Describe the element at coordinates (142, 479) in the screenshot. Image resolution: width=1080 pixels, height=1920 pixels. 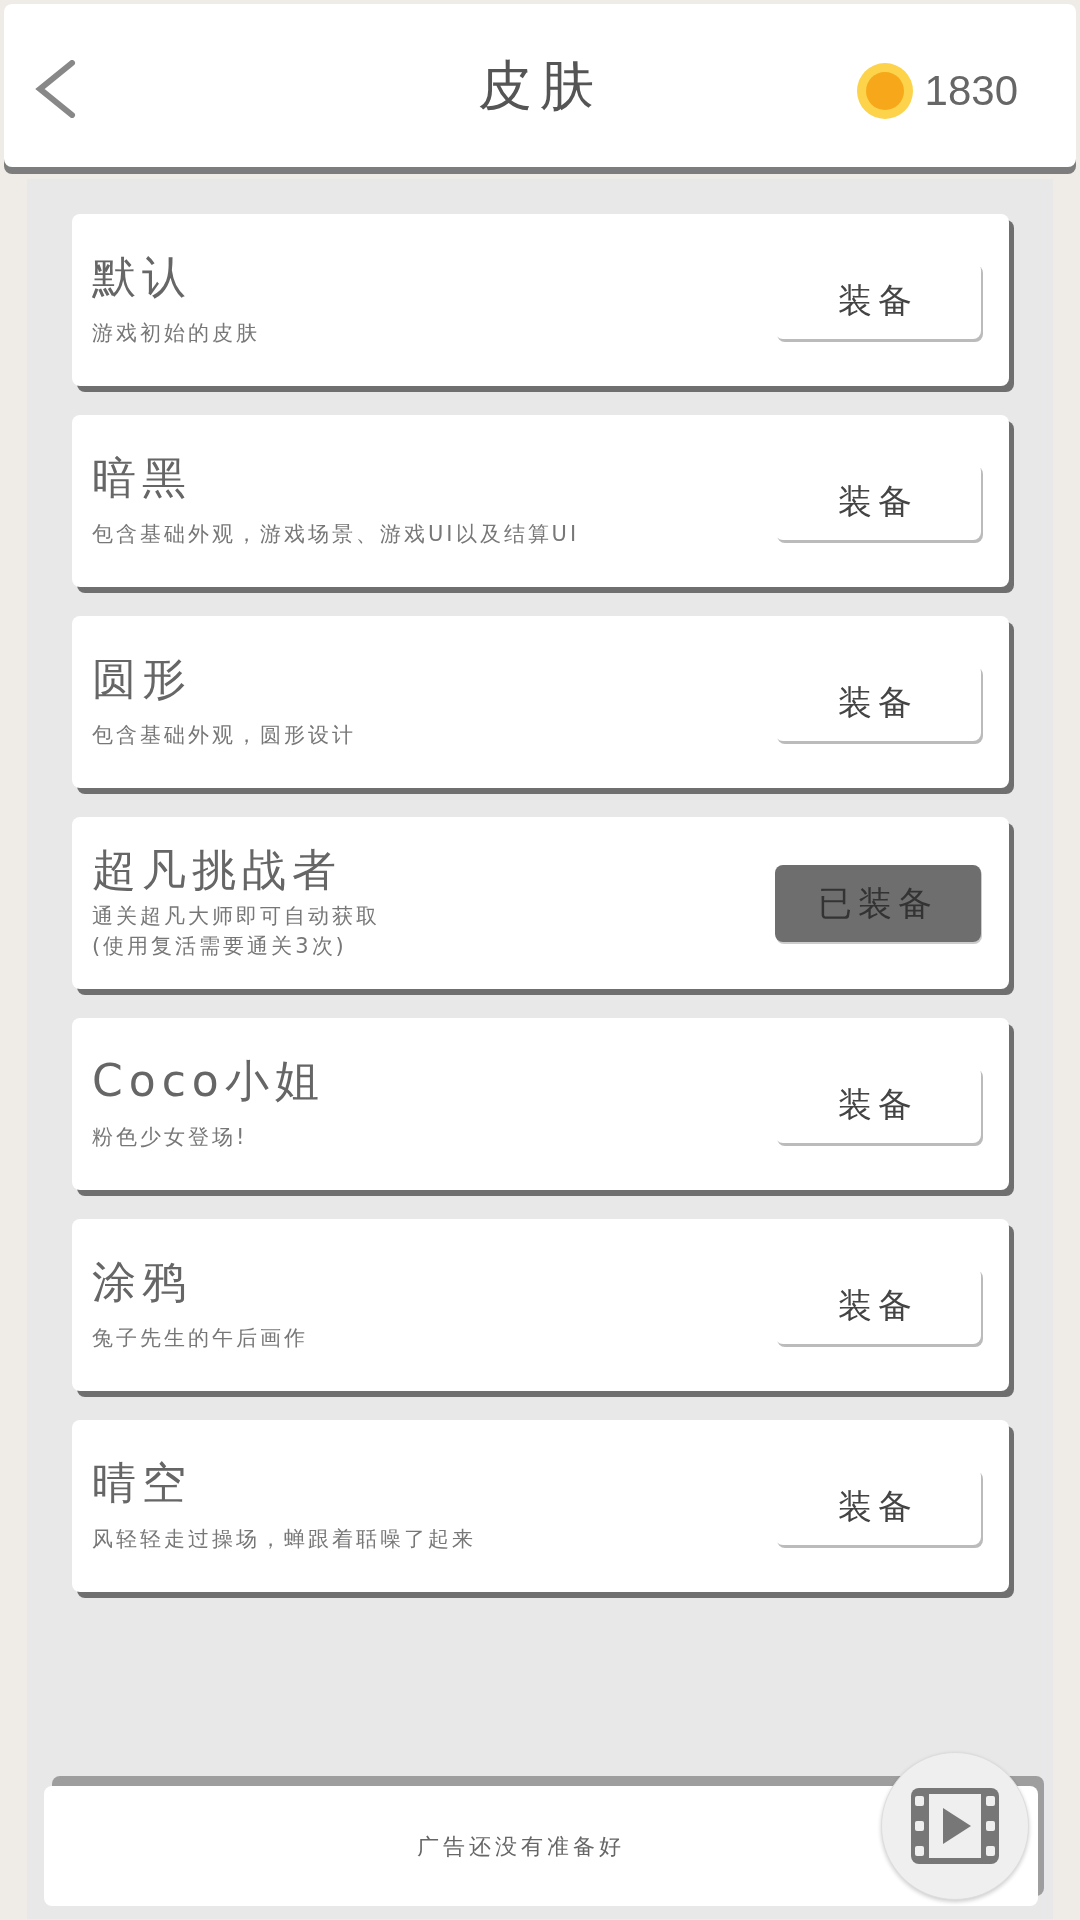
I see `skin-name: 暗黑` at that location.